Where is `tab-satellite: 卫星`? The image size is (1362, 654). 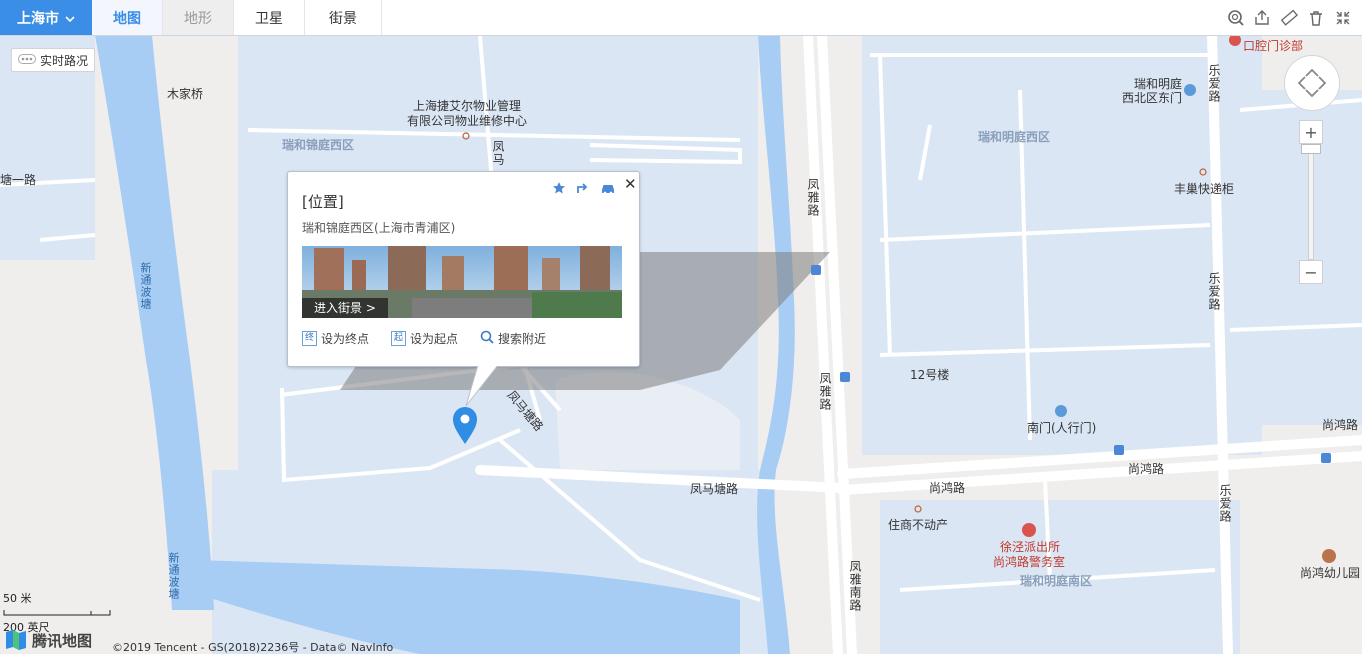 tab-satellite: 卫星 is located at coordinates (269, 17).